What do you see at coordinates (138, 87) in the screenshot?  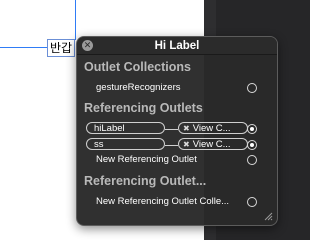 I see `outlet-collection-gesture-recognizers-label: gestureRecognizers` at bounding box center [138, 87].